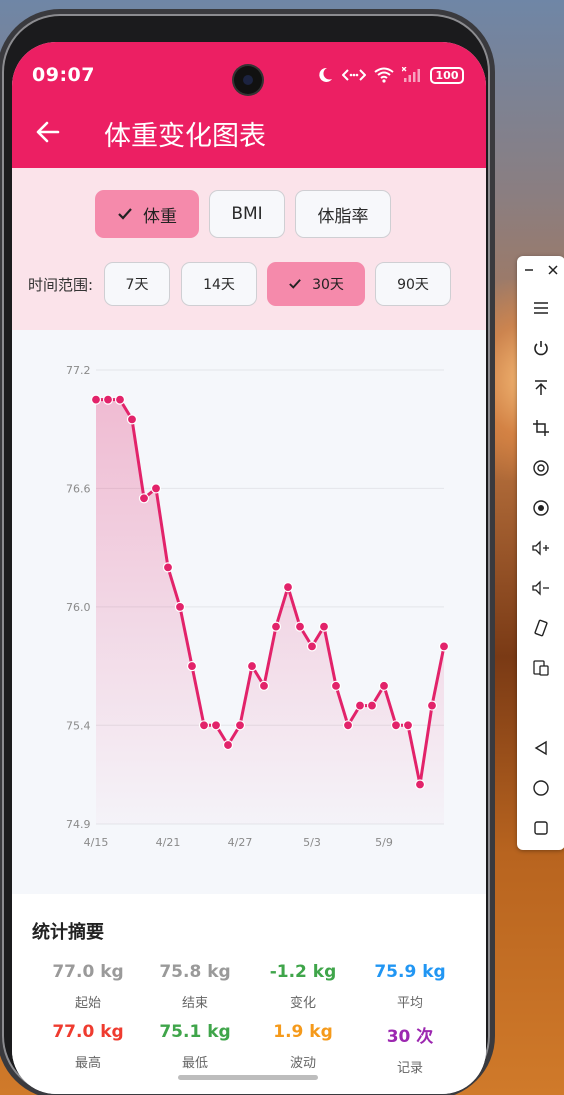 Image resolution: width=564 pixels, height=1095 pixels. What do you see at coordinates (195, 986) in the screenshot?
I see `stat-end: 75.8 kg 结束` at bounding box center [195, 986].